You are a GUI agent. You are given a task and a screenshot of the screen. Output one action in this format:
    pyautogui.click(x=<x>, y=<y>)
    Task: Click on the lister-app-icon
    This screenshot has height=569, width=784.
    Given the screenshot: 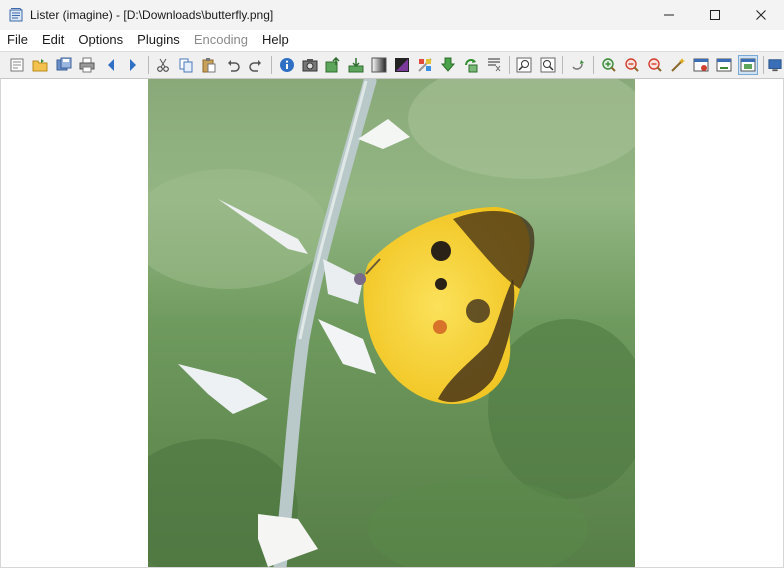 What is the action you would take?
    pyautogui.click(x=16, y=15)
    